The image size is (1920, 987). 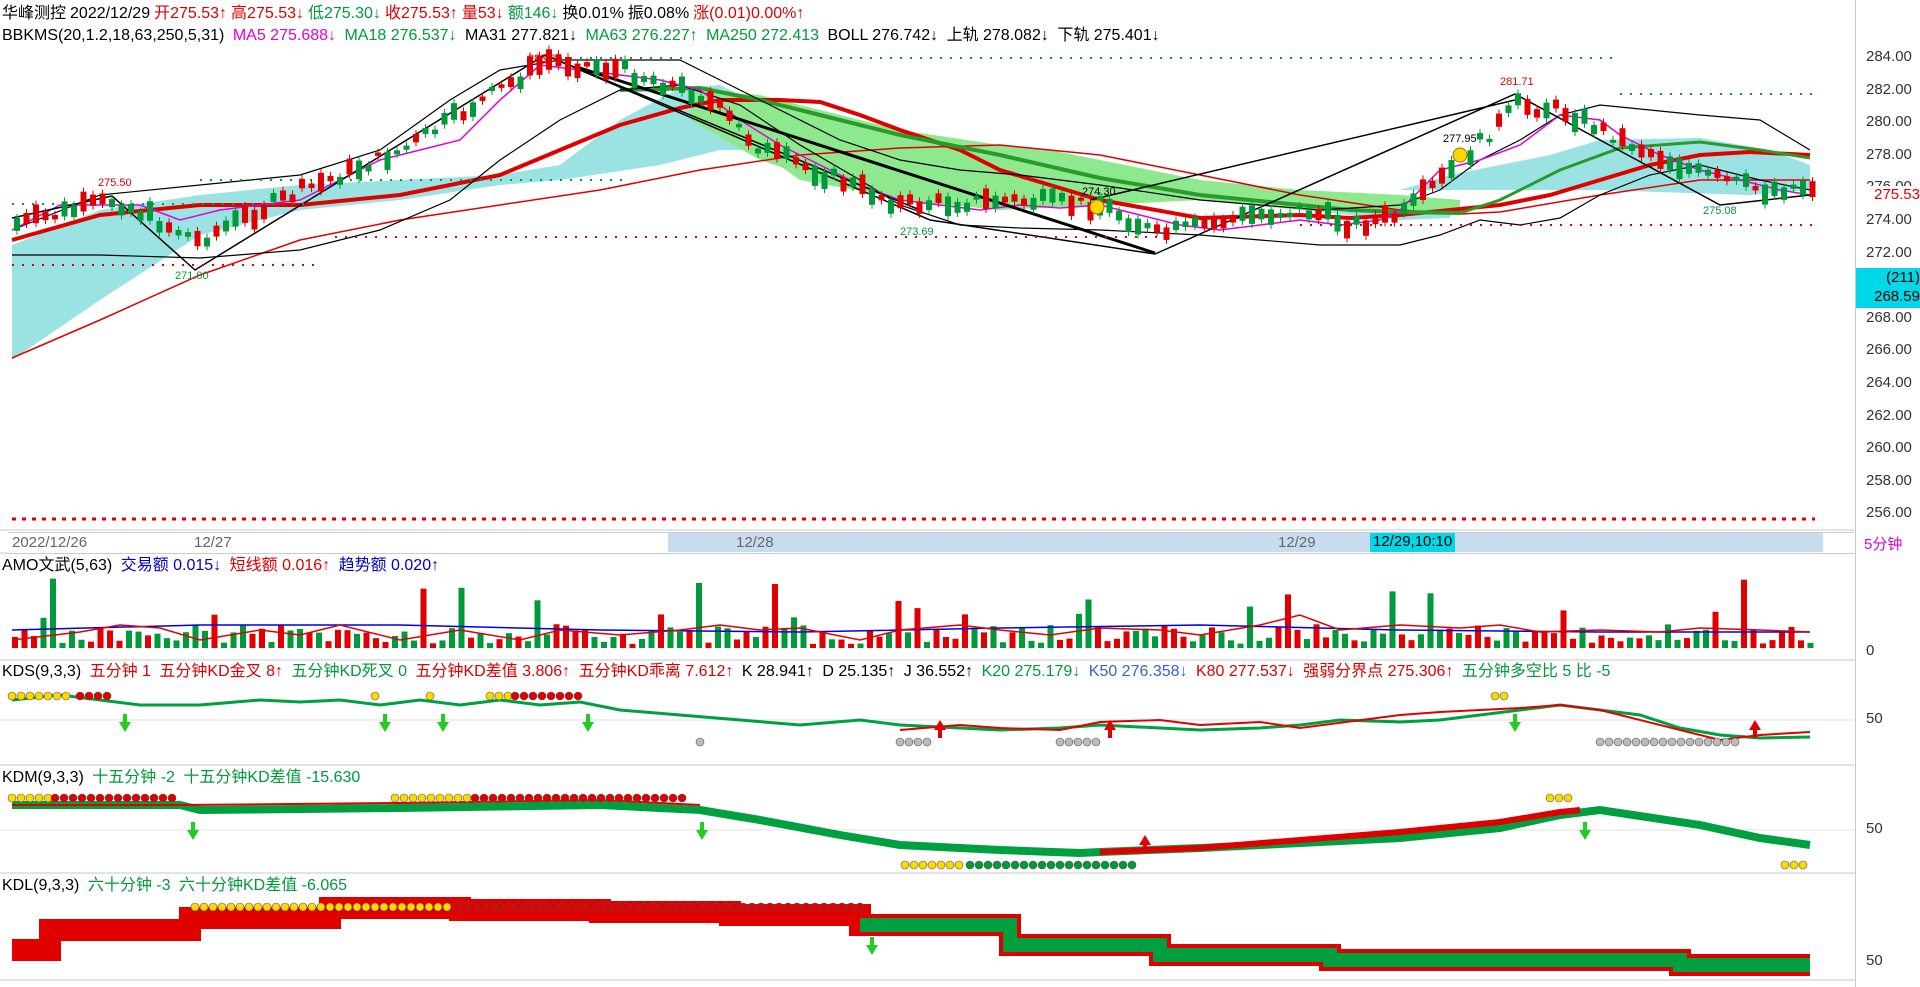 I want to click on kdl-name: KDL(9,3,3), so click(x=40, y=885).